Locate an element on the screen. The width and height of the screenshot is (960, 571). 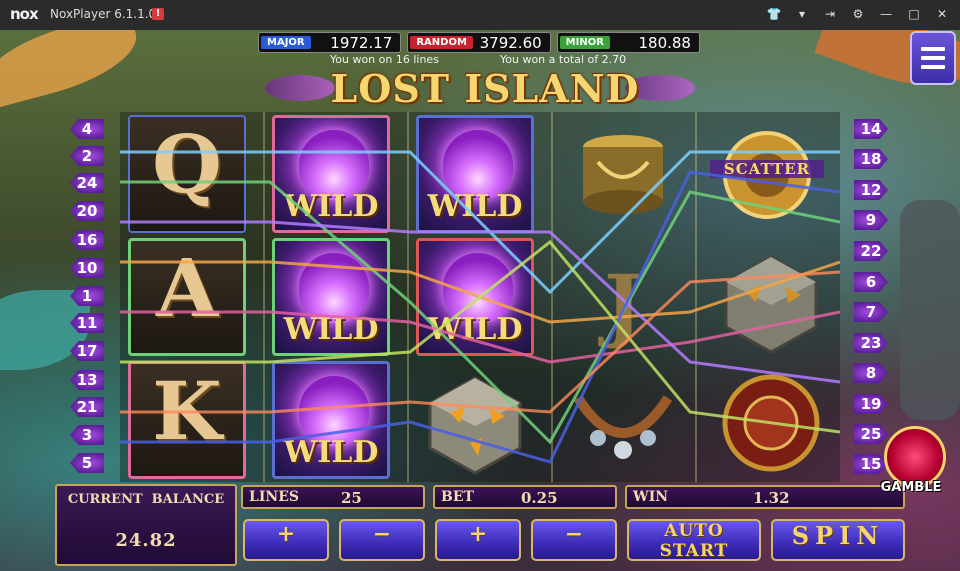
necklace-symbol is located at coordinates (623, 423).